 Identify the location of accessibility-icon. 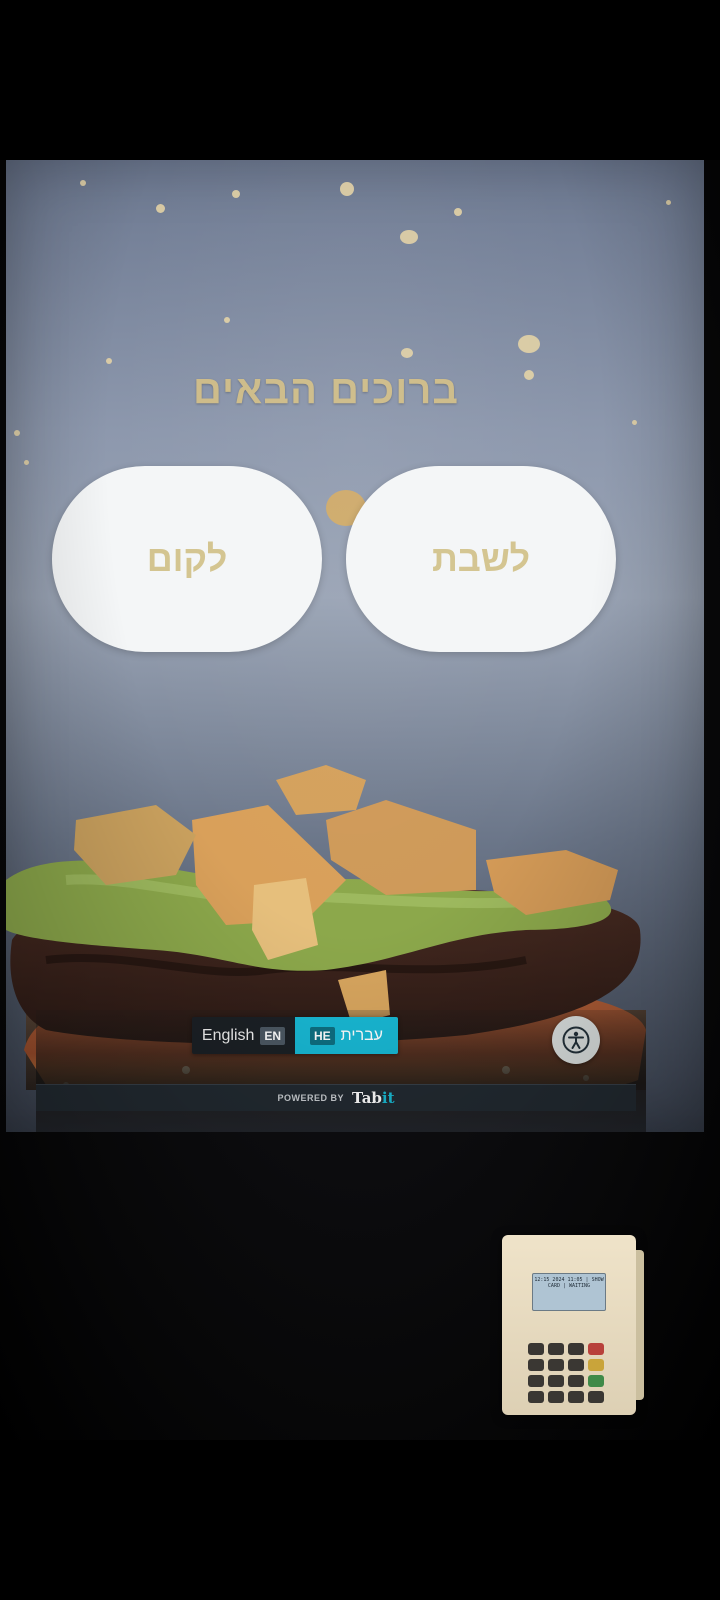
(576, 1040).